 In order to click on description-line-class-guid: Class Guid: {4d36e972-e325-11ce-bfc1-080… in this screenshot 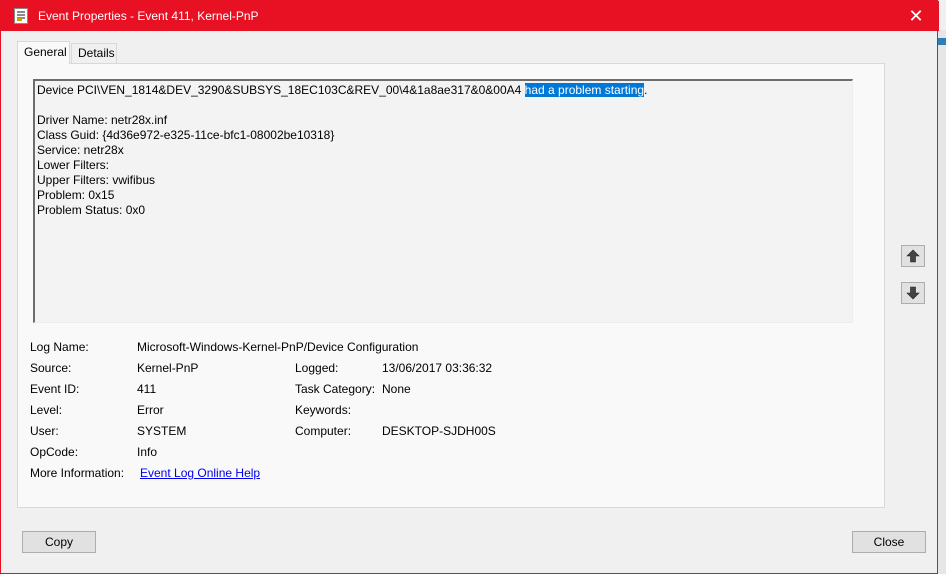, I will do `click(186, 135)`.